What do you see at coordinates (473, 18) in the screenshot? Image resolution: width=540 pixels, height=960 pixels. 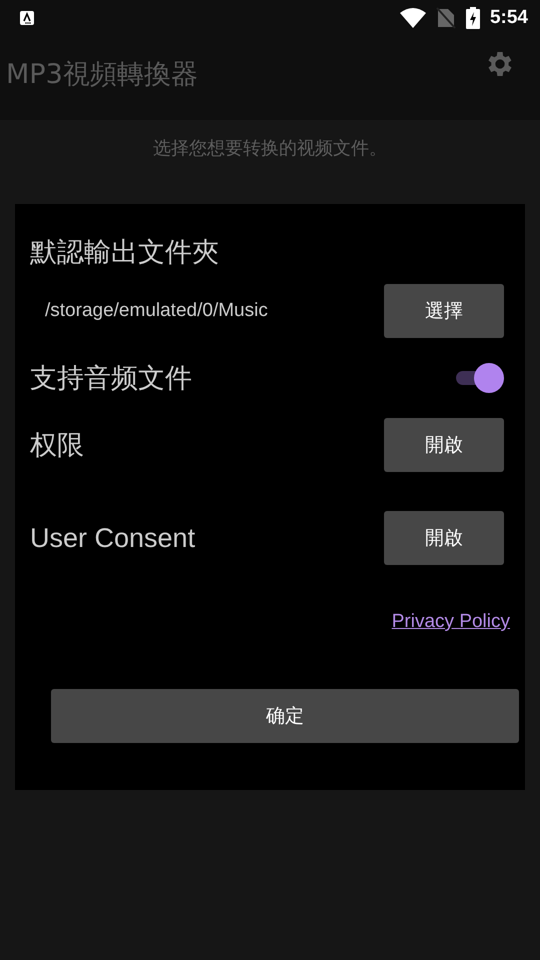 I see `battery-charging-icon` at bounding box center [473, 18].